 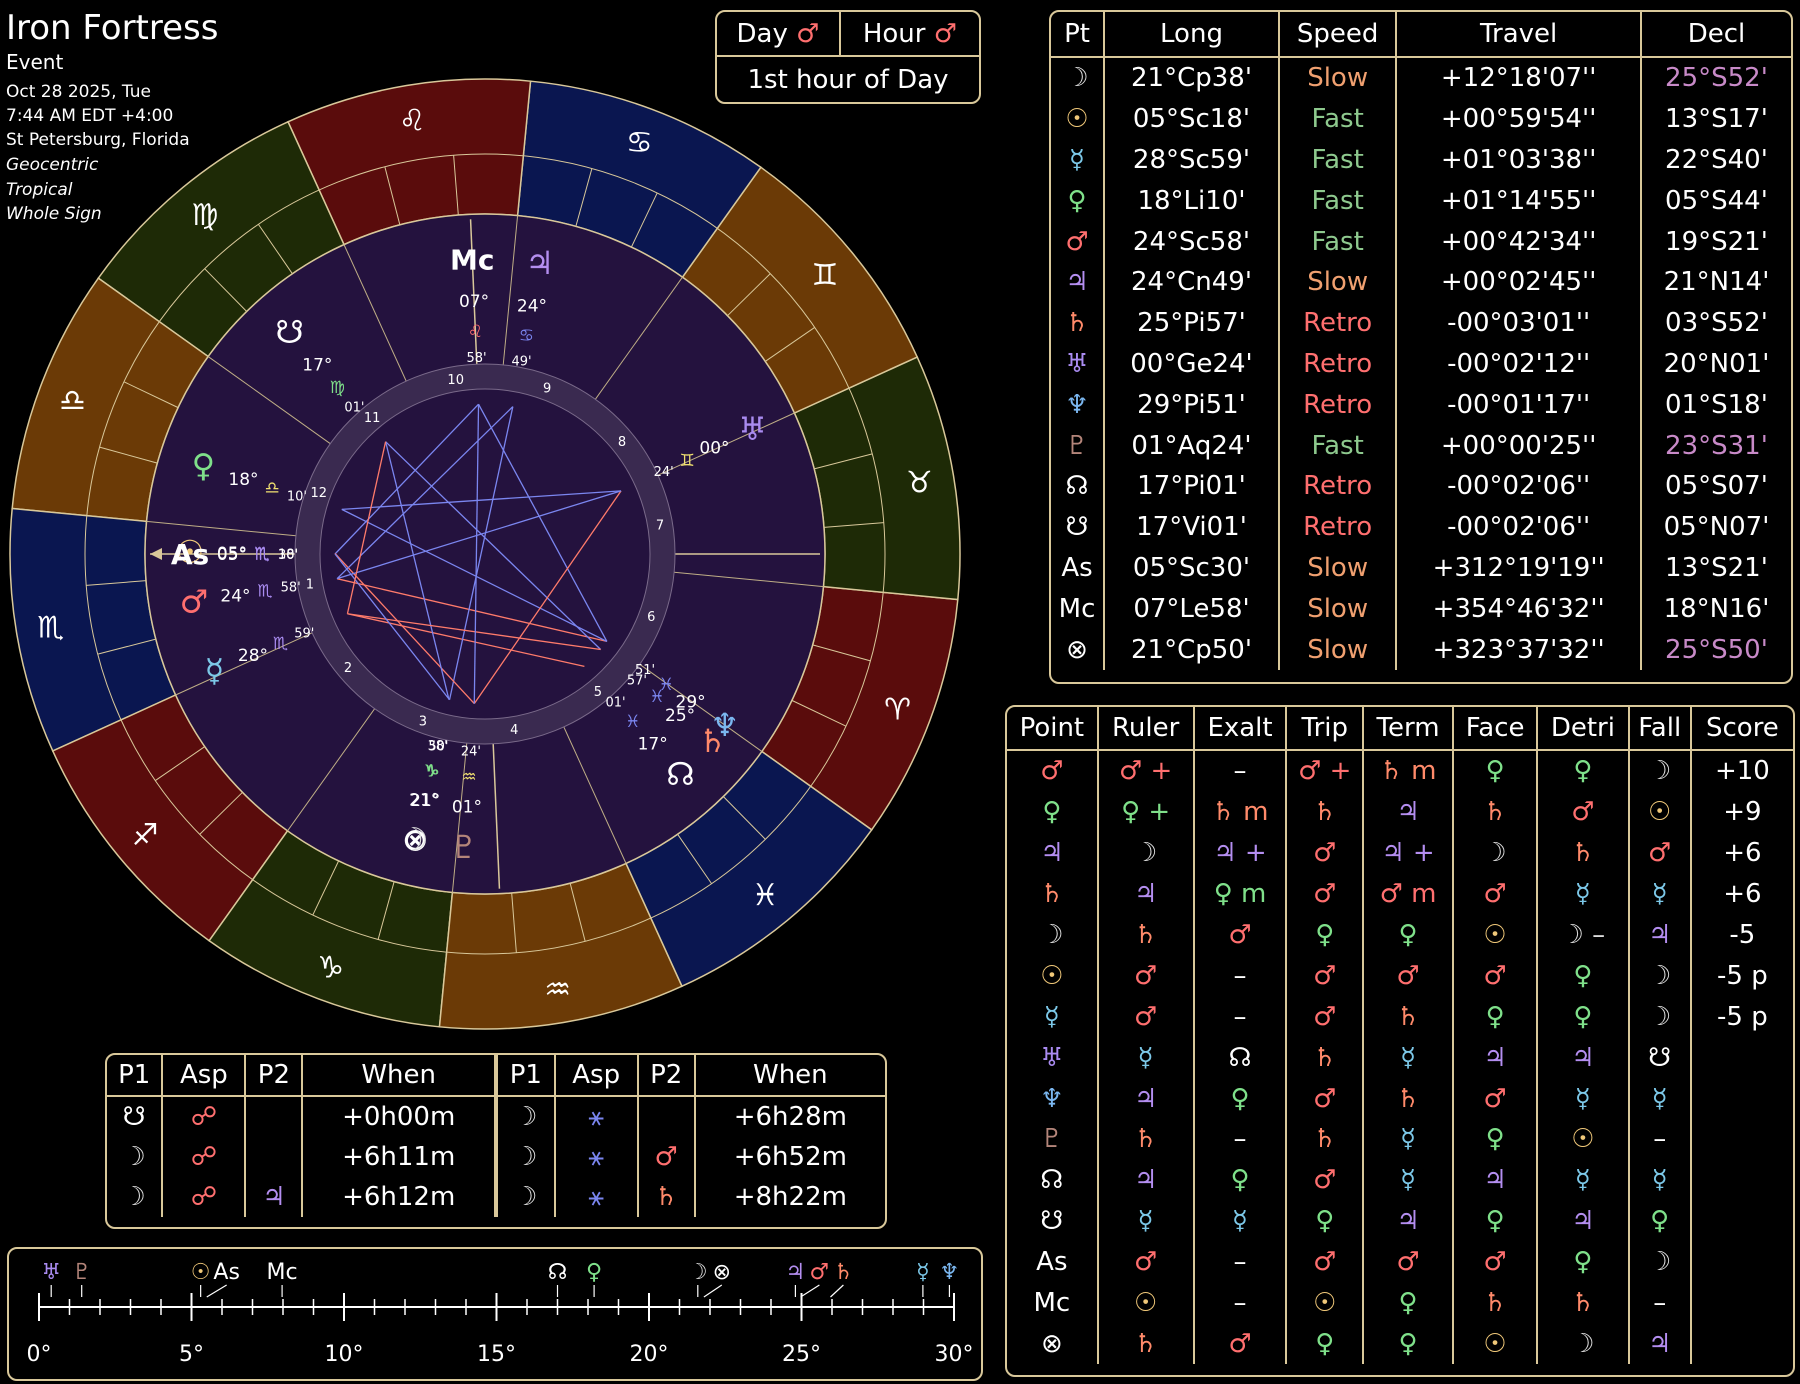 What do you see at coordinates (215, 671) in the screenshot?
I see `planet-icon: ☿` at bounding box center [215, 671].